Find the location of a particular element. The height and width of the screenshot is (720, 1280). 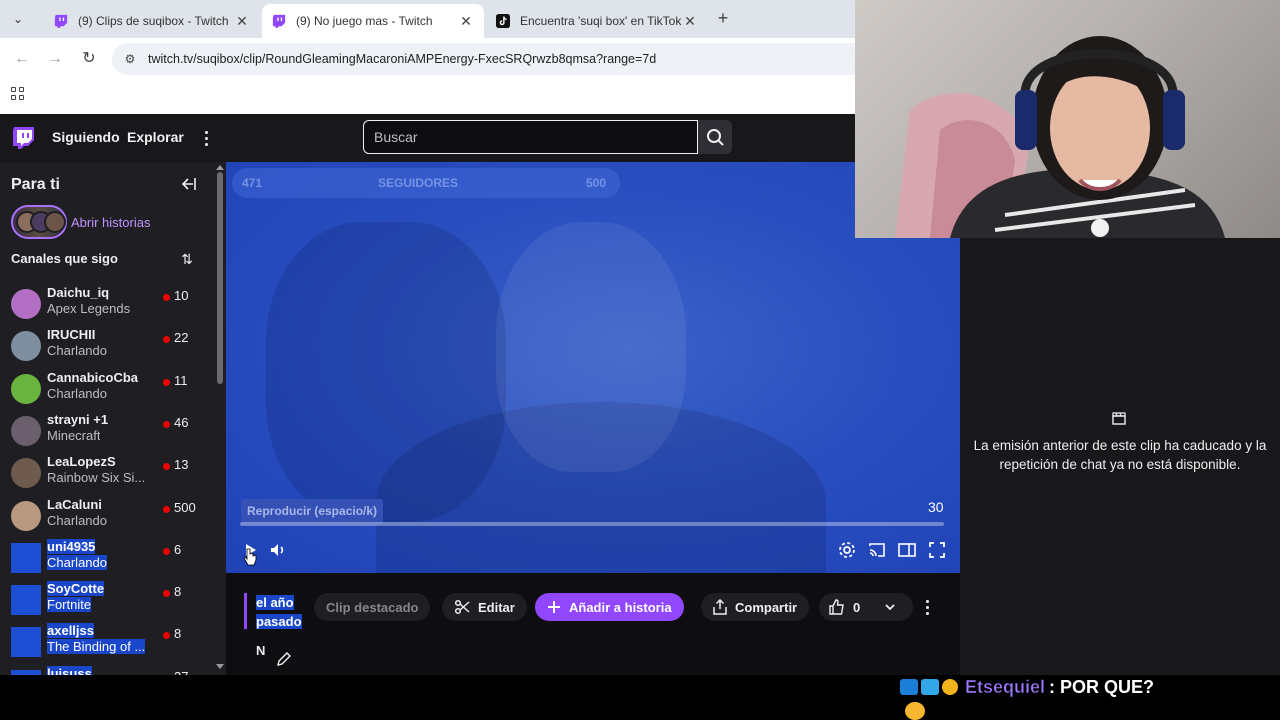

sidebar-channel-row: SoyCotte Fortnite 8 is located at coordinates (107, 601).